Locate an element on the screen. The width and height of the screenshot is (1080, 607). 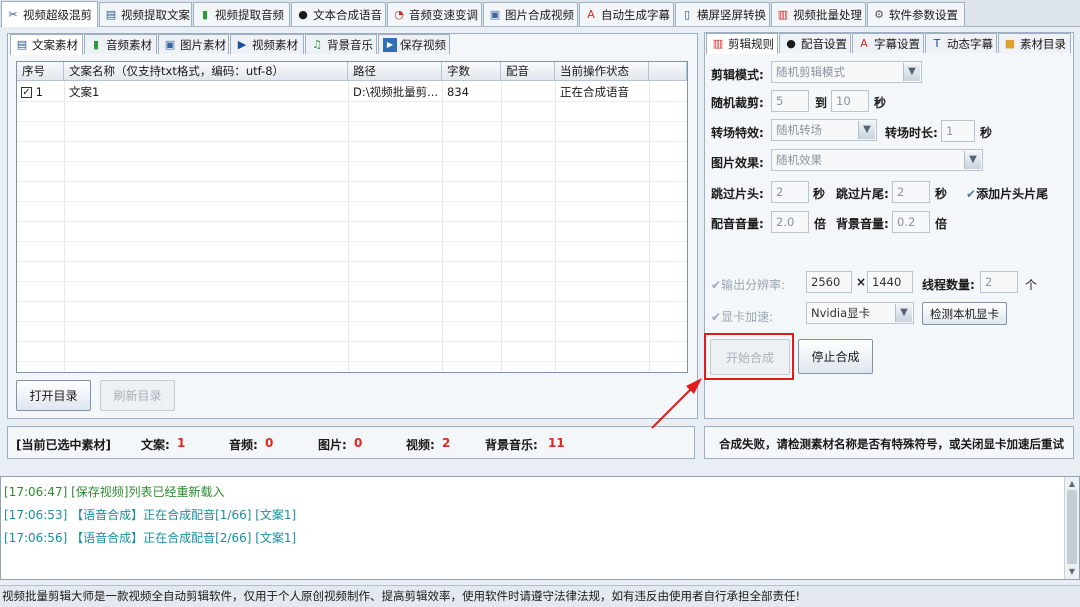
skip-tail-unit: 秒 is located at coordinates (941, 194).